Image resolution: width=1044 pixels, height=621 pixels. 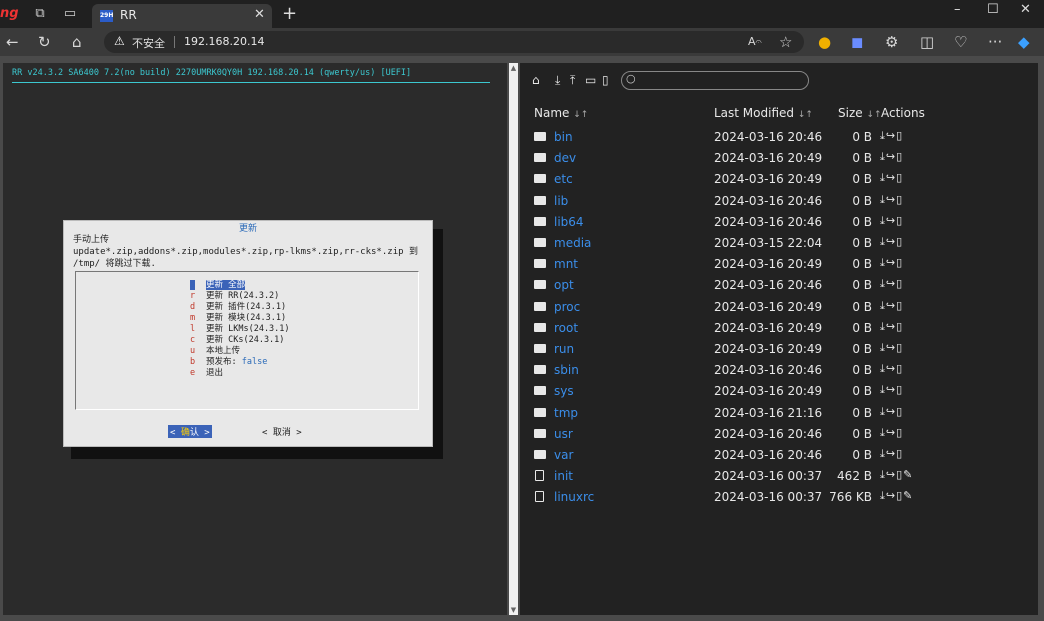 I want to click on copilot-icon: ◆, so click(x=1024, y=42).